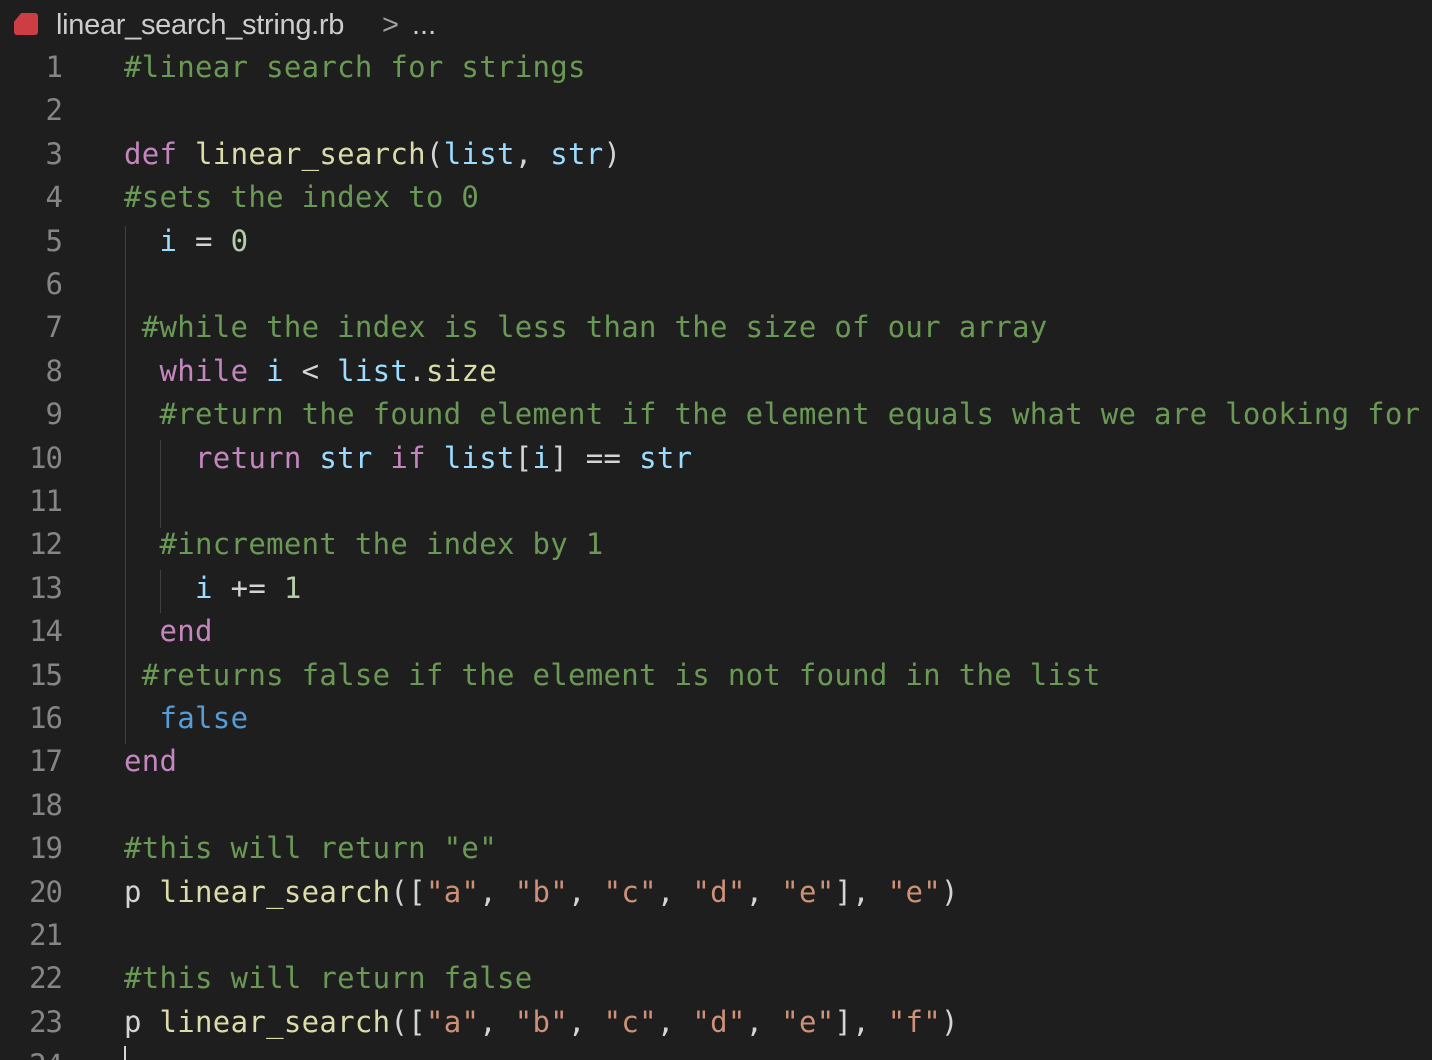  I want to click on breadcrumb-file: linear_search_string.rb, so click(200, 25).